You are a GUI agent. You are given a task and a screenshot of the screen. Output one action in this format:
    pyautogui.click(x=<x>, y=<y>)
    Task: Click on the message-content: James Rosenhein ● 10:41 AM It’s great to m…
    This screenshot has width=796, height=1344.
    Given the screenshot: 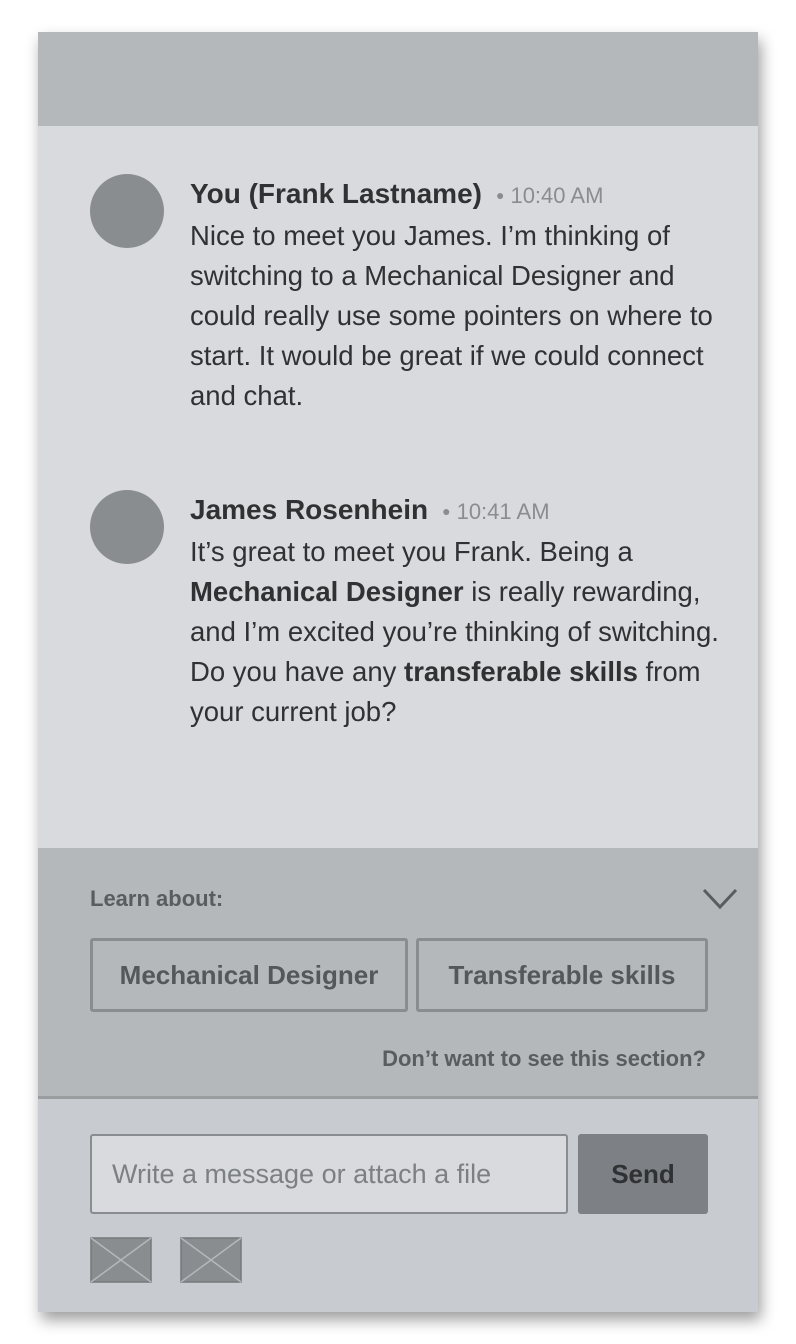 What is the action you would take?
    pyautogui.click(x=460, y=611)
    